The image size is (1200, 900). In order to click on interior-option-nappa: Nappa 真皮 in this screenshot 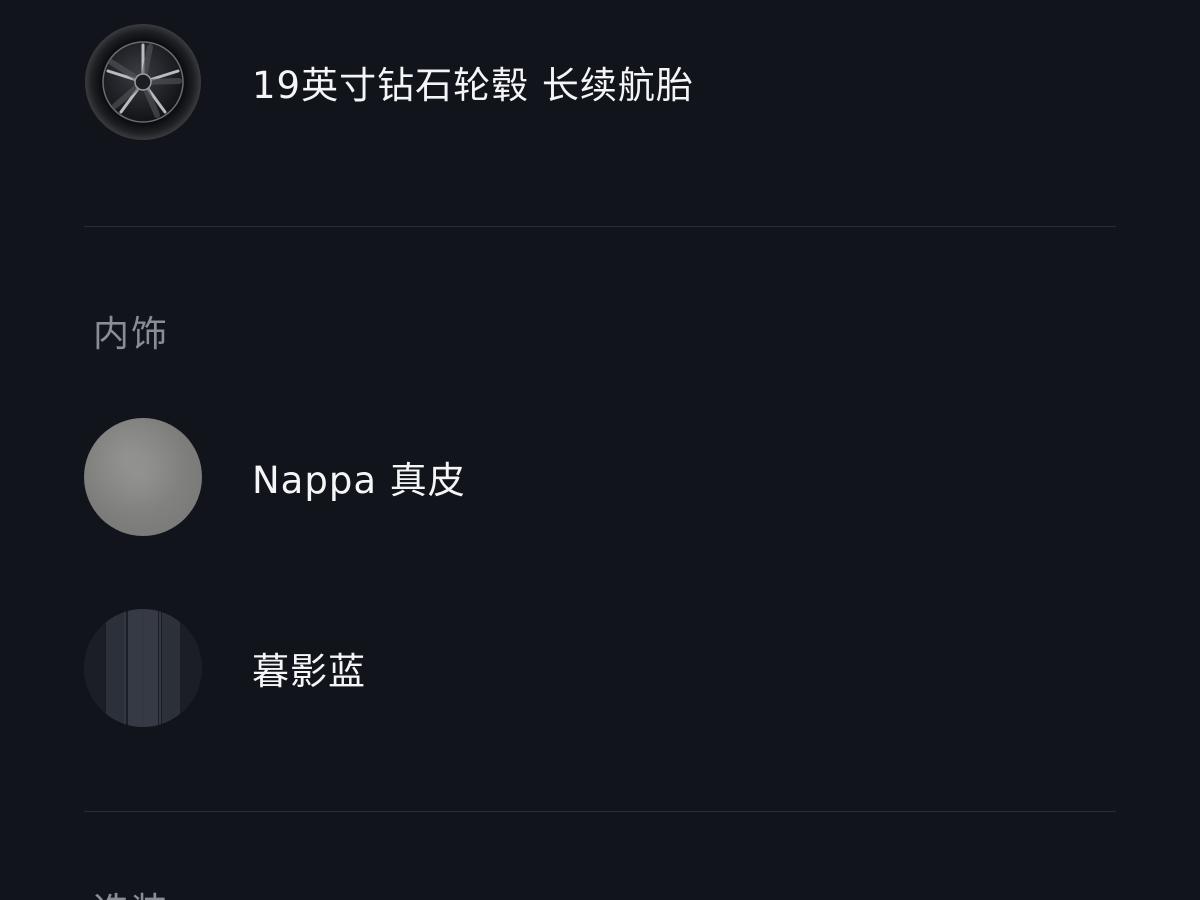, I will do `click(275, 477)`.